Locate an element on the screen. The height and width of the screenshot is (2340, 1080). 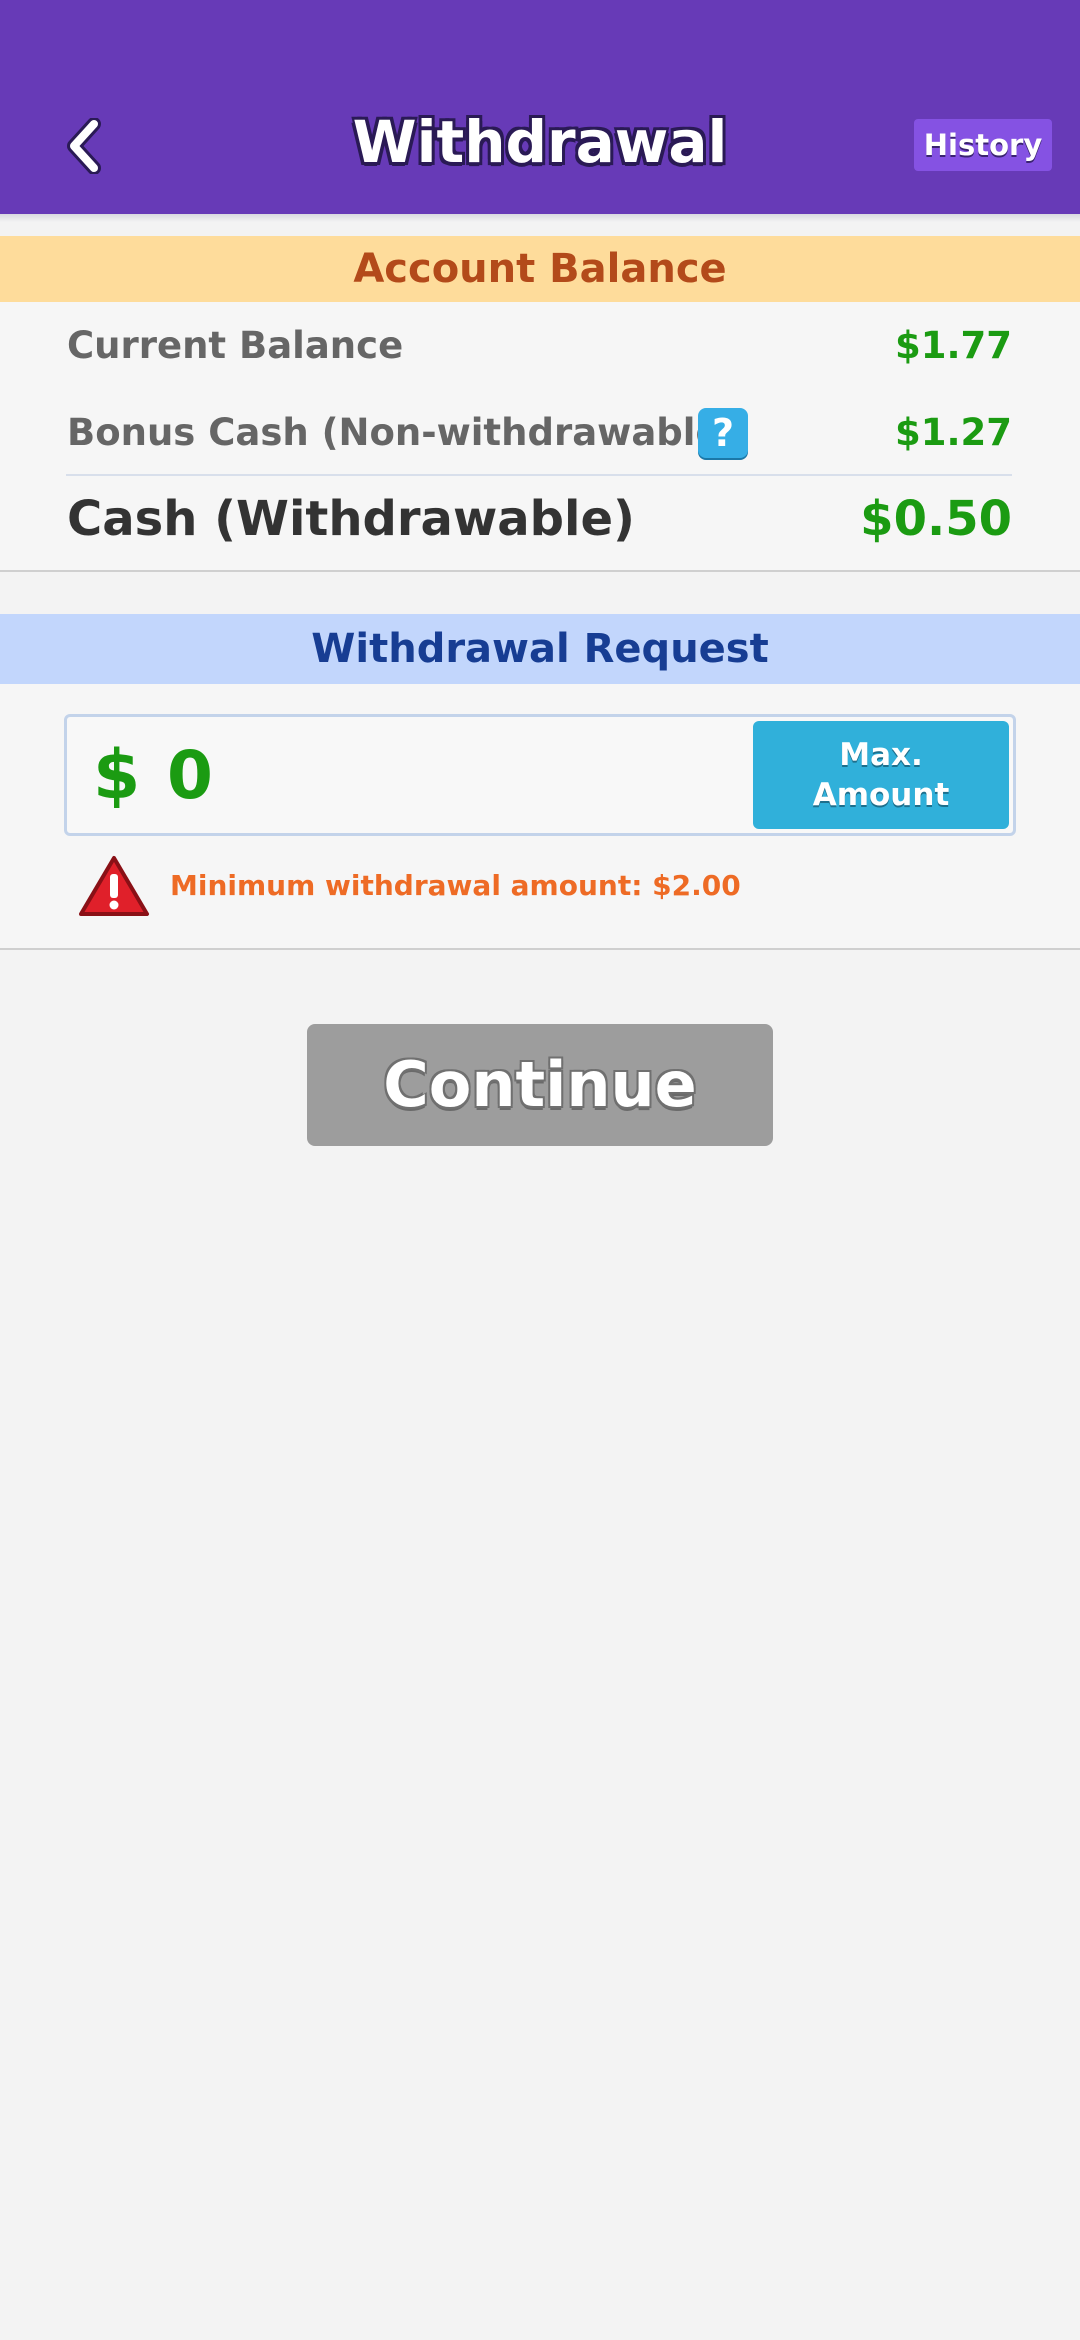
back-button is located at coordinates (84, 146).